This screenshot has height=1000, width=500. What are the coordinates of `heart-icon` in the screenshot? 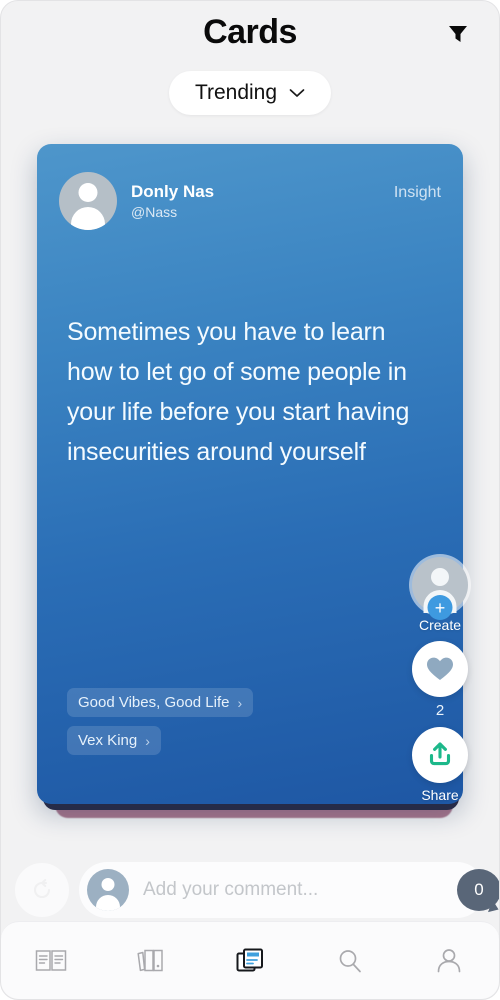 It's located at (440, 668).